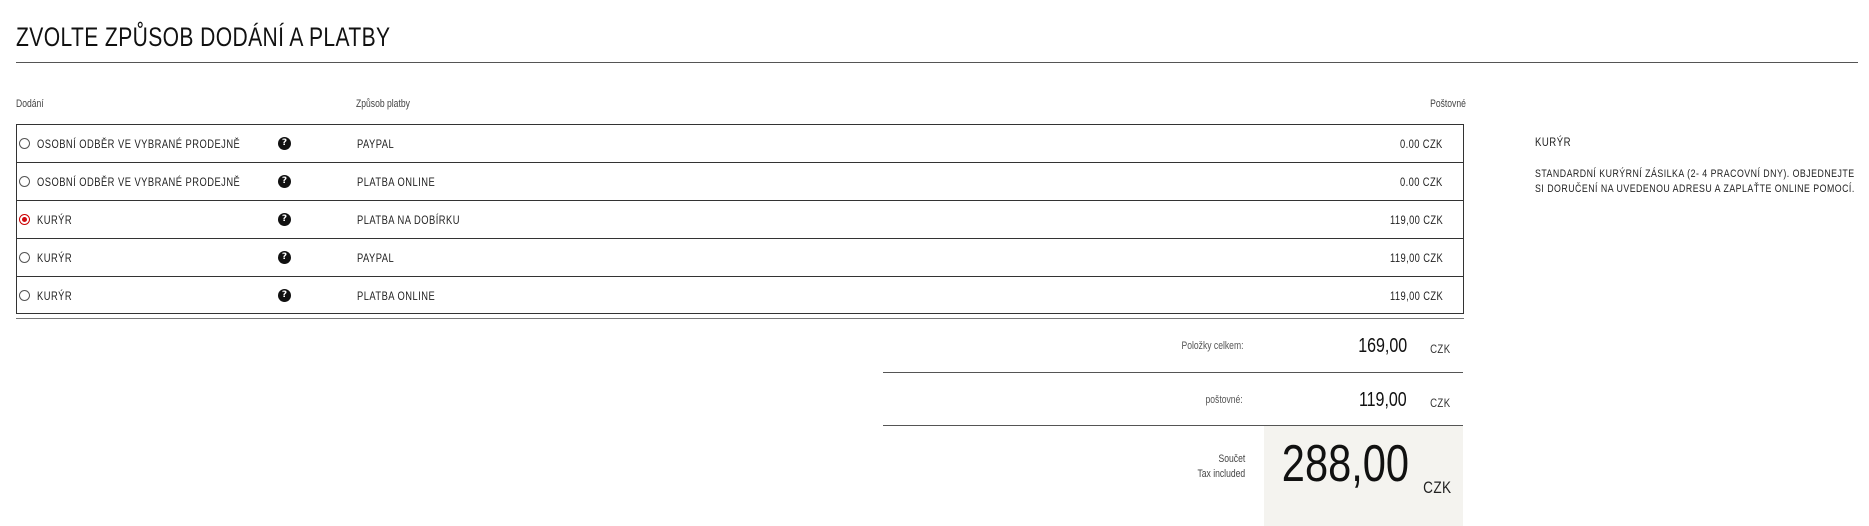 The width and height of the screenshot is (1869, 526). What do you see at coordinates (1439, 403) in the screenshot?
I see `shipping-total-currency: CZK` at bounding box center [1439, 403].